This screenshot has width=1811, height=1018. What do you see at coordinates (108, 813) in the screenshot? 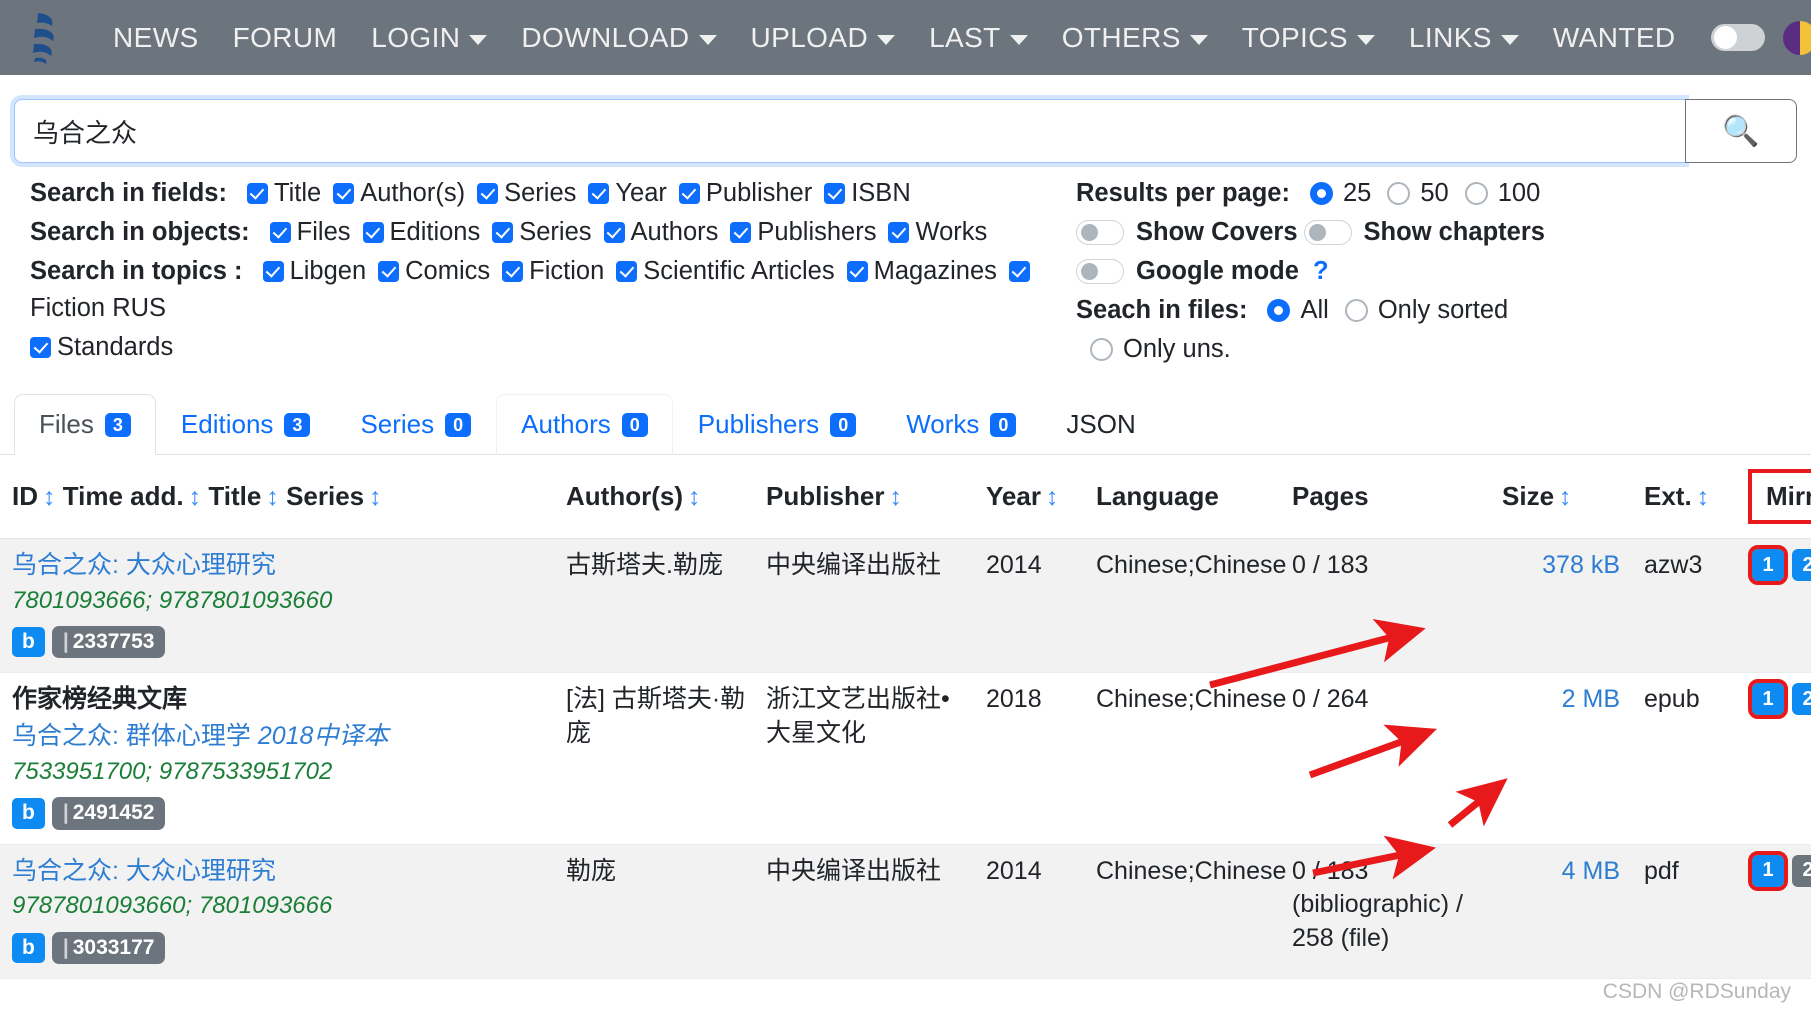
I see `badge-libgen-id: | 2491452` at bounding box center [108, 813].